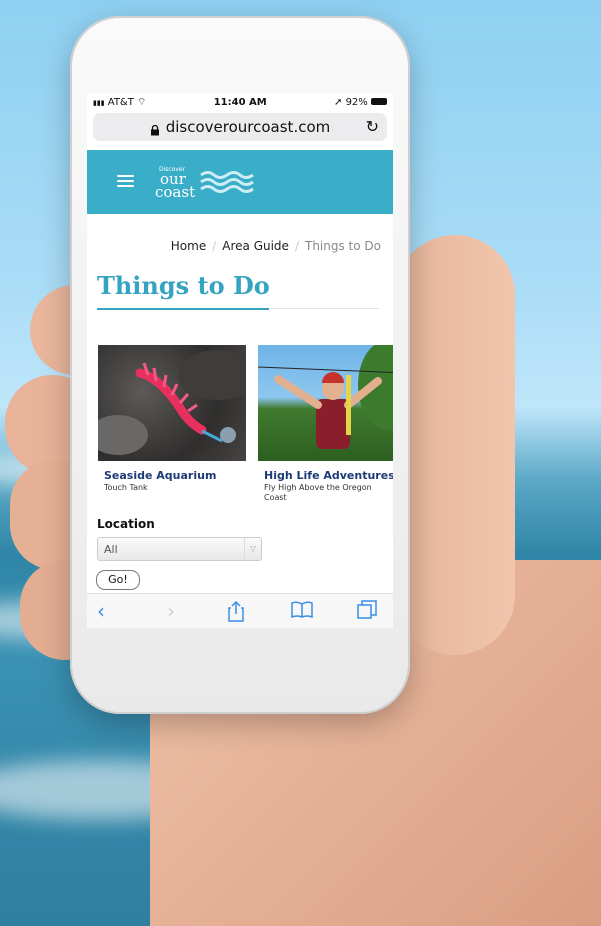 This screenshot has width=601, height=926. Describe the element at coordinates (356, 102) in the screenshot. I see `battery-percent: 92%` at that location.